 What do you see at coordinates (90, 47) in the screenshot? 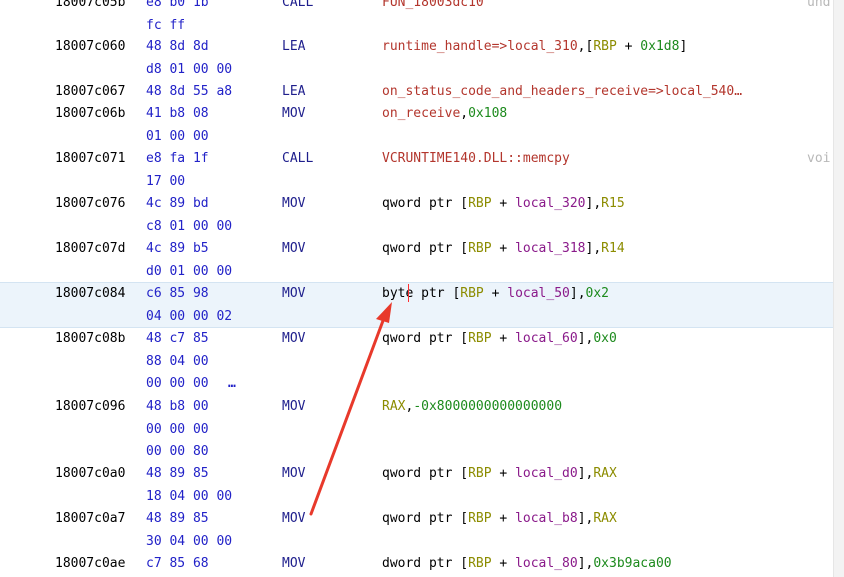
I see `row-address: 18007c060` at bounding box center [90, 47].